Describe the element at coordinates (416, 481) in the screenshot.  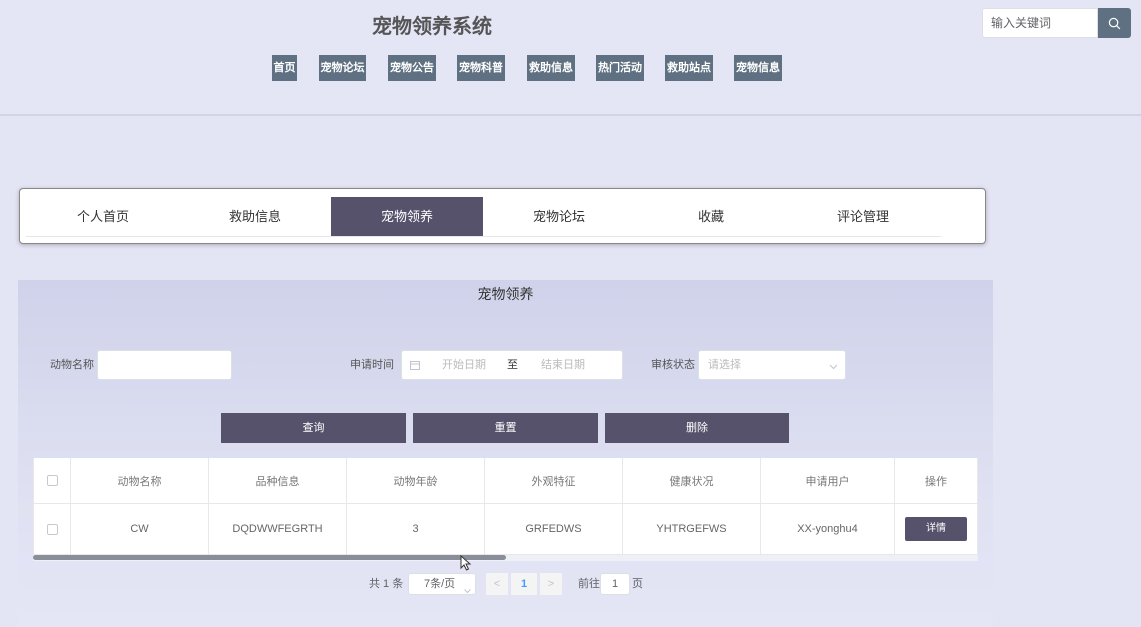
I see `col-header-age: 动物年龄` at that location.